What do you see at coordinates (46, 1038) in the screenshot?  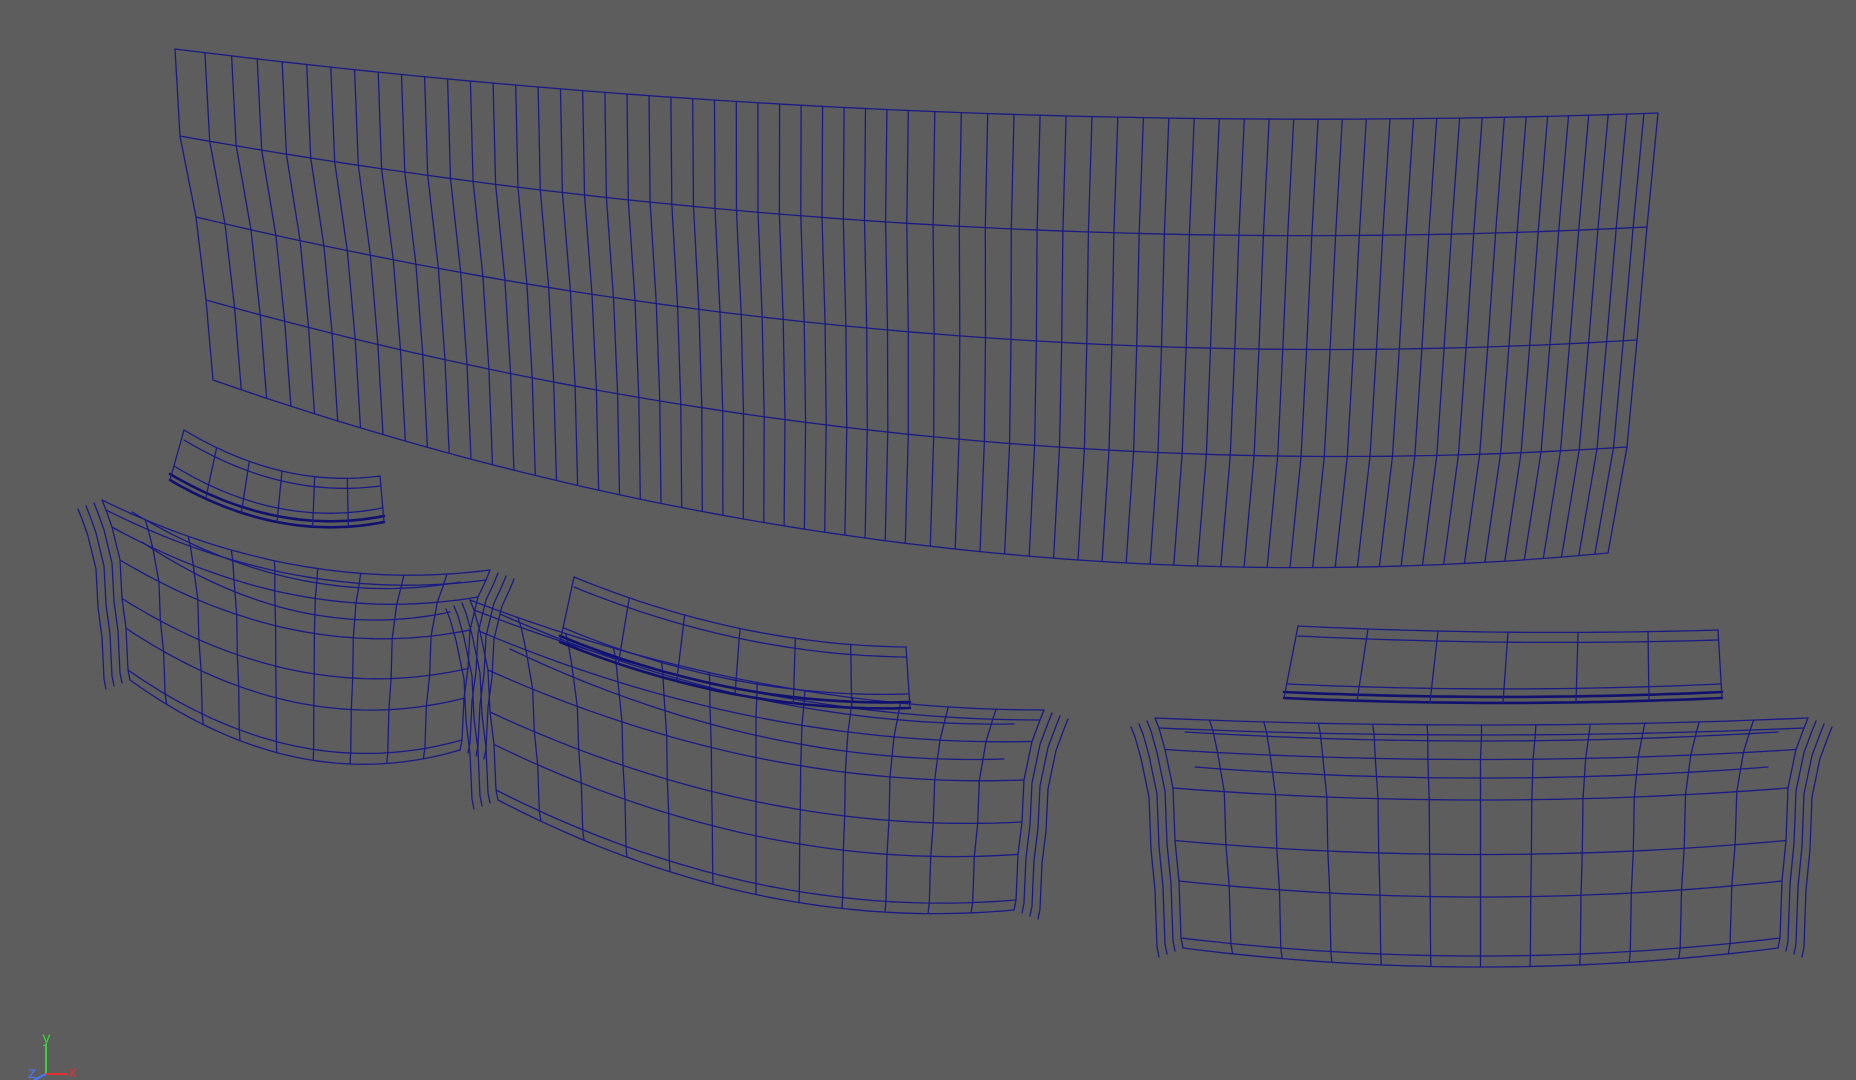 I see `axis-y-label: y` at bounding box center [46, 1038].